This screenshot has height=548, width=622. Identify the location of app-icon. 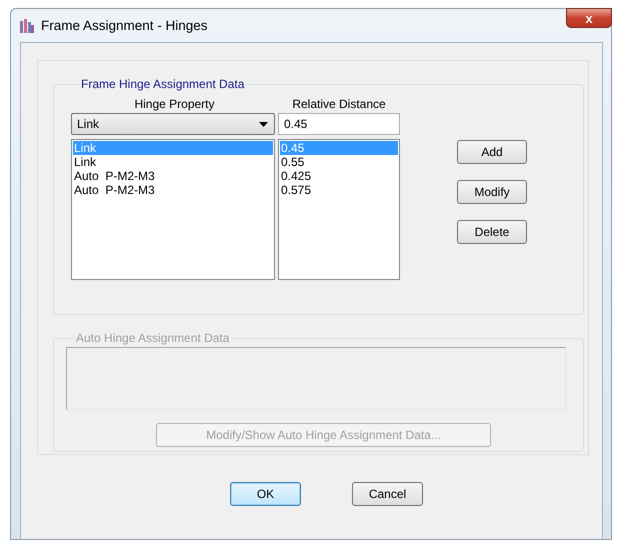
(27, 26).